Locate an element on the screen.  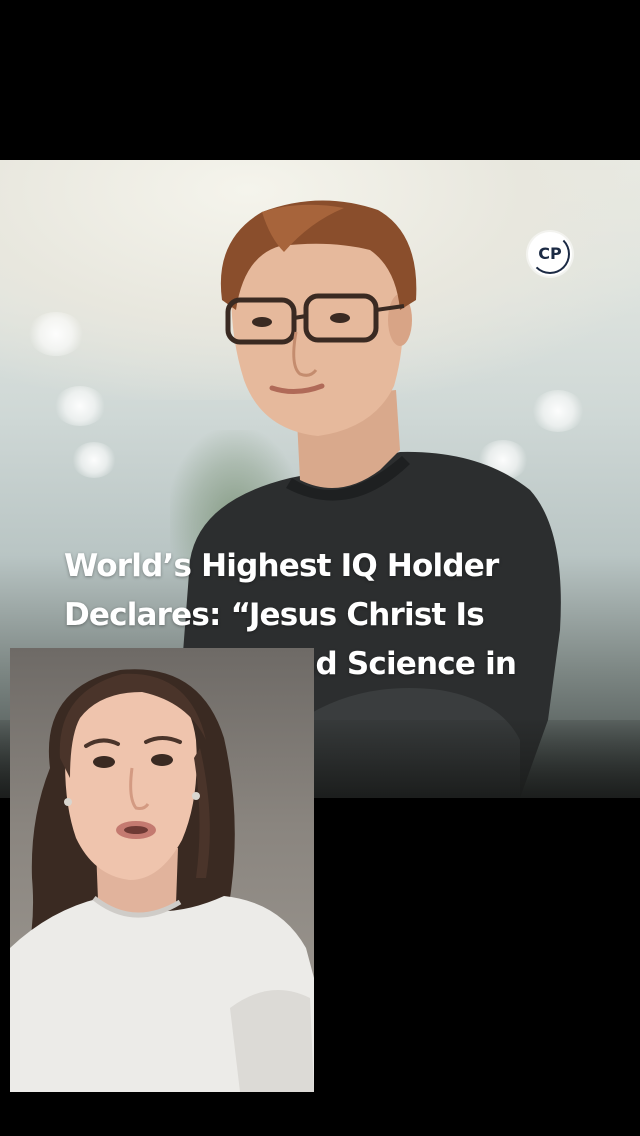
cp-logo-icon: CP is located at coordinates (550, 254).